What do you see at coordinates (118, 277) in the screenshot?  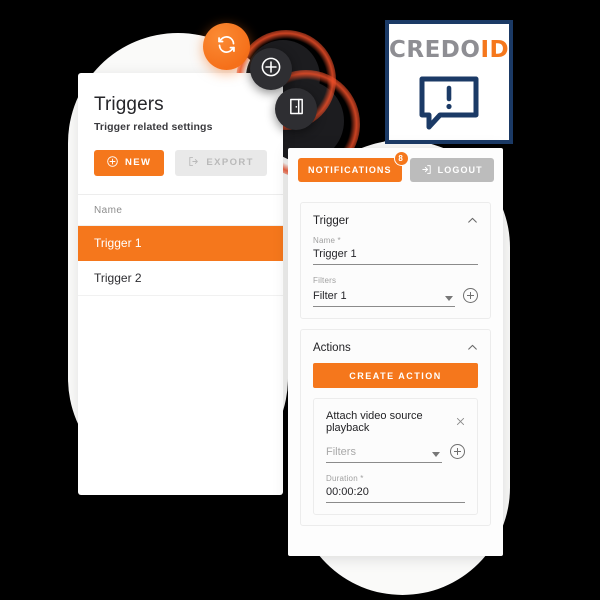 I see `trigger-name: Trigger 2` at bounding box center [118, 277].